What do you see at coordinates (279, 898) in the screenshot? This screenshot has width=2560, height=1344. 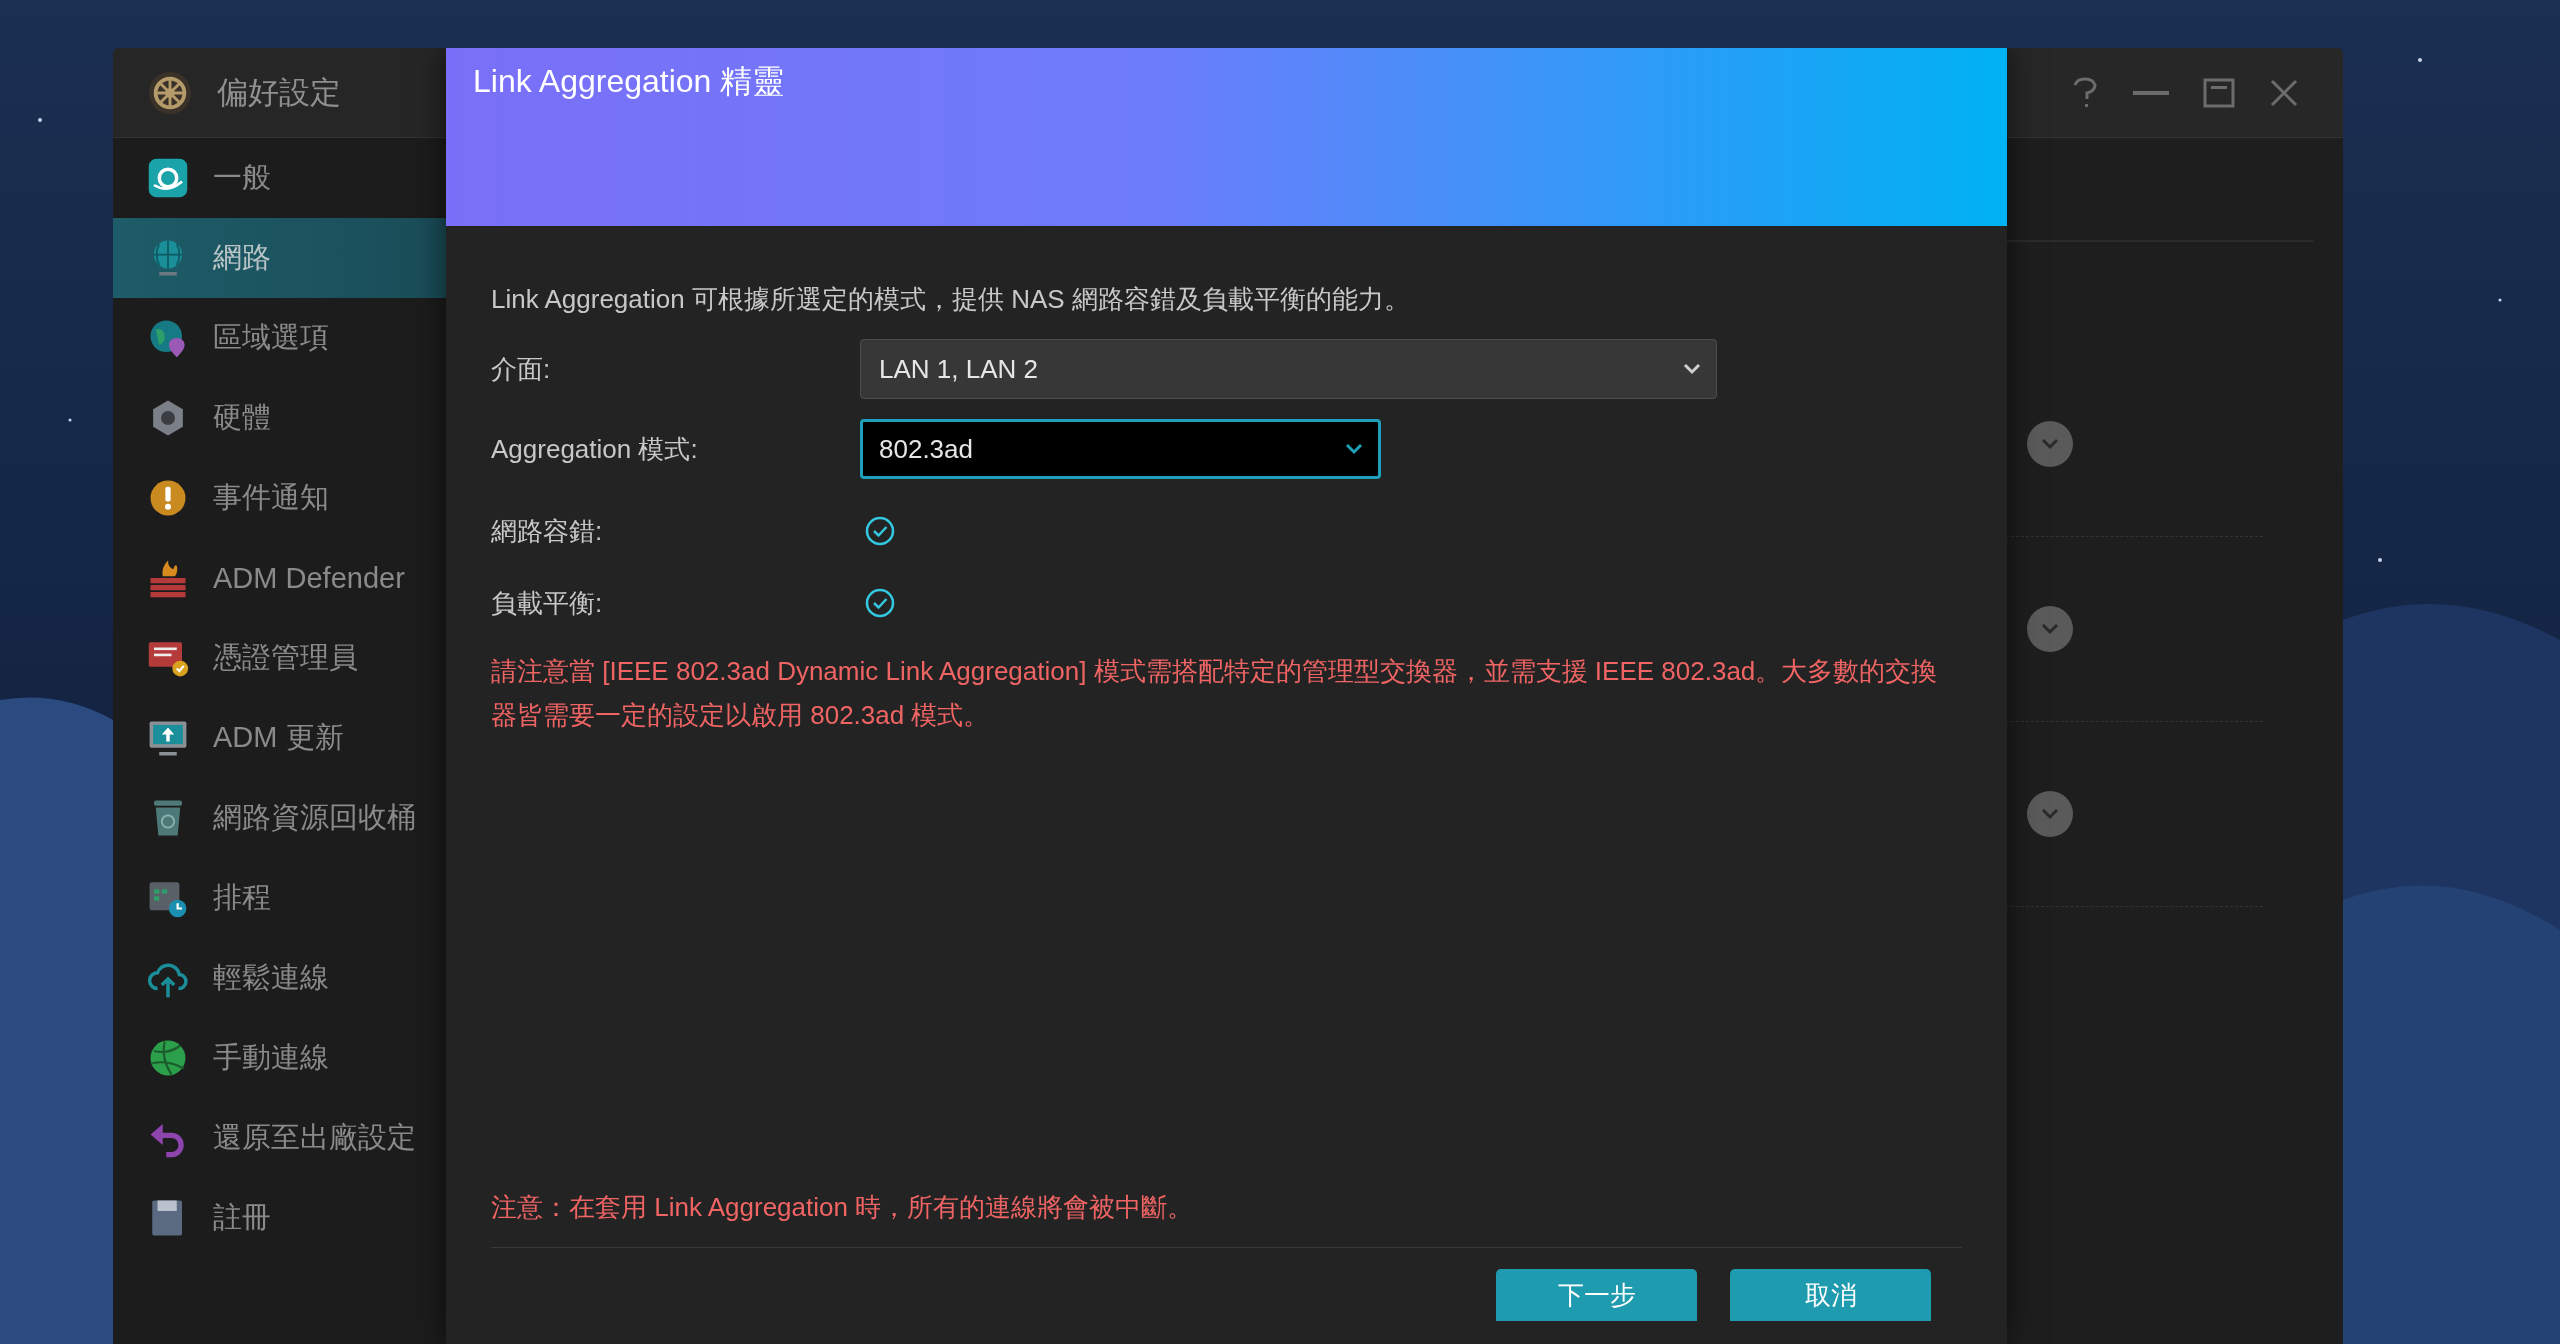 I see `sidebar-item: 排程` at bounding box center [279, 898].